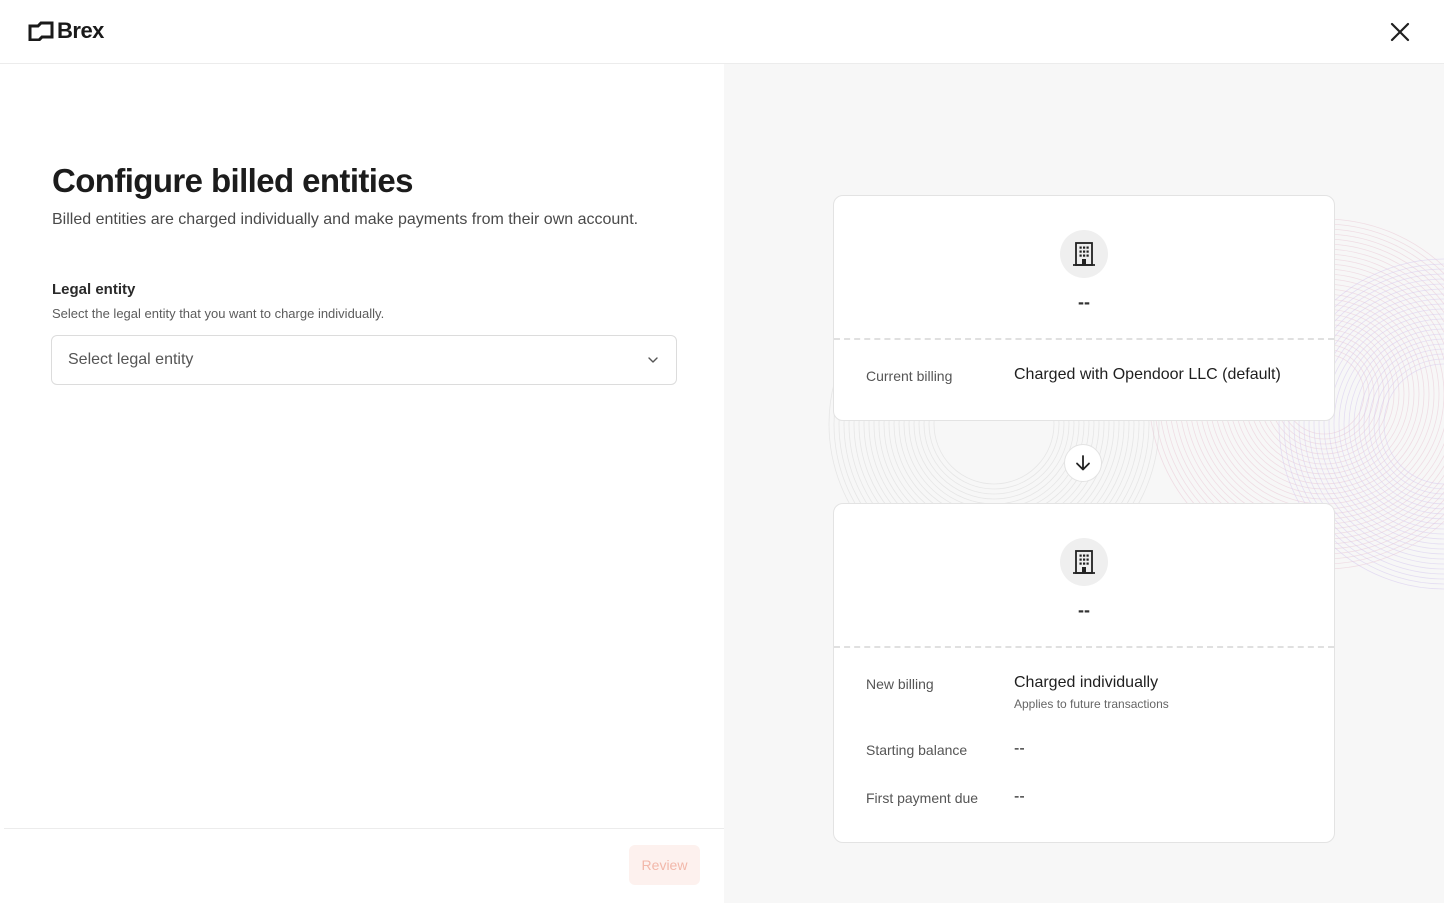 Image resolution: width=1444 pixels, height=903 pixels. I want to click on new-entity-name: --, so click(1084, 610).